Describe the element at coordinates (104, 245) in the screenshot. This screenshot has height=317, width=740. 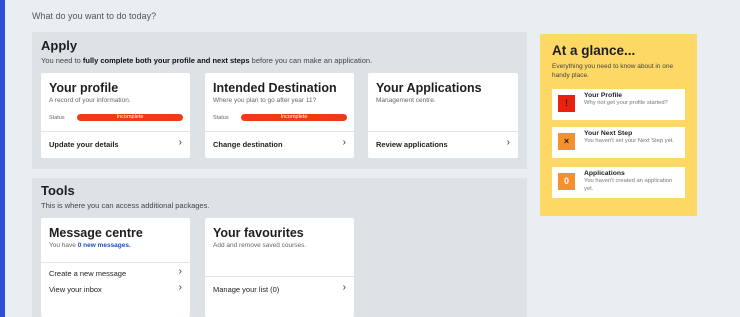
I see `new-messages-link: 0 new messages.` at that location.